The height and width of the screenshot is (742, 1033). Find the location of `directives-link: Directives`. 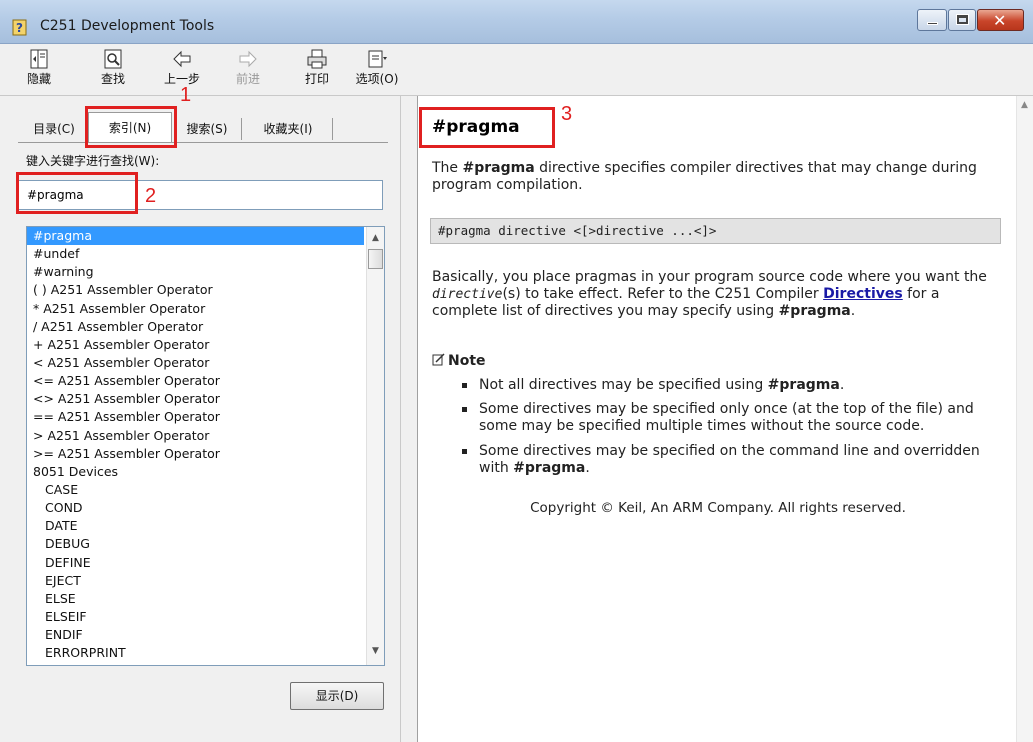

directives-link: Directives is located at coordinates (863, 294).